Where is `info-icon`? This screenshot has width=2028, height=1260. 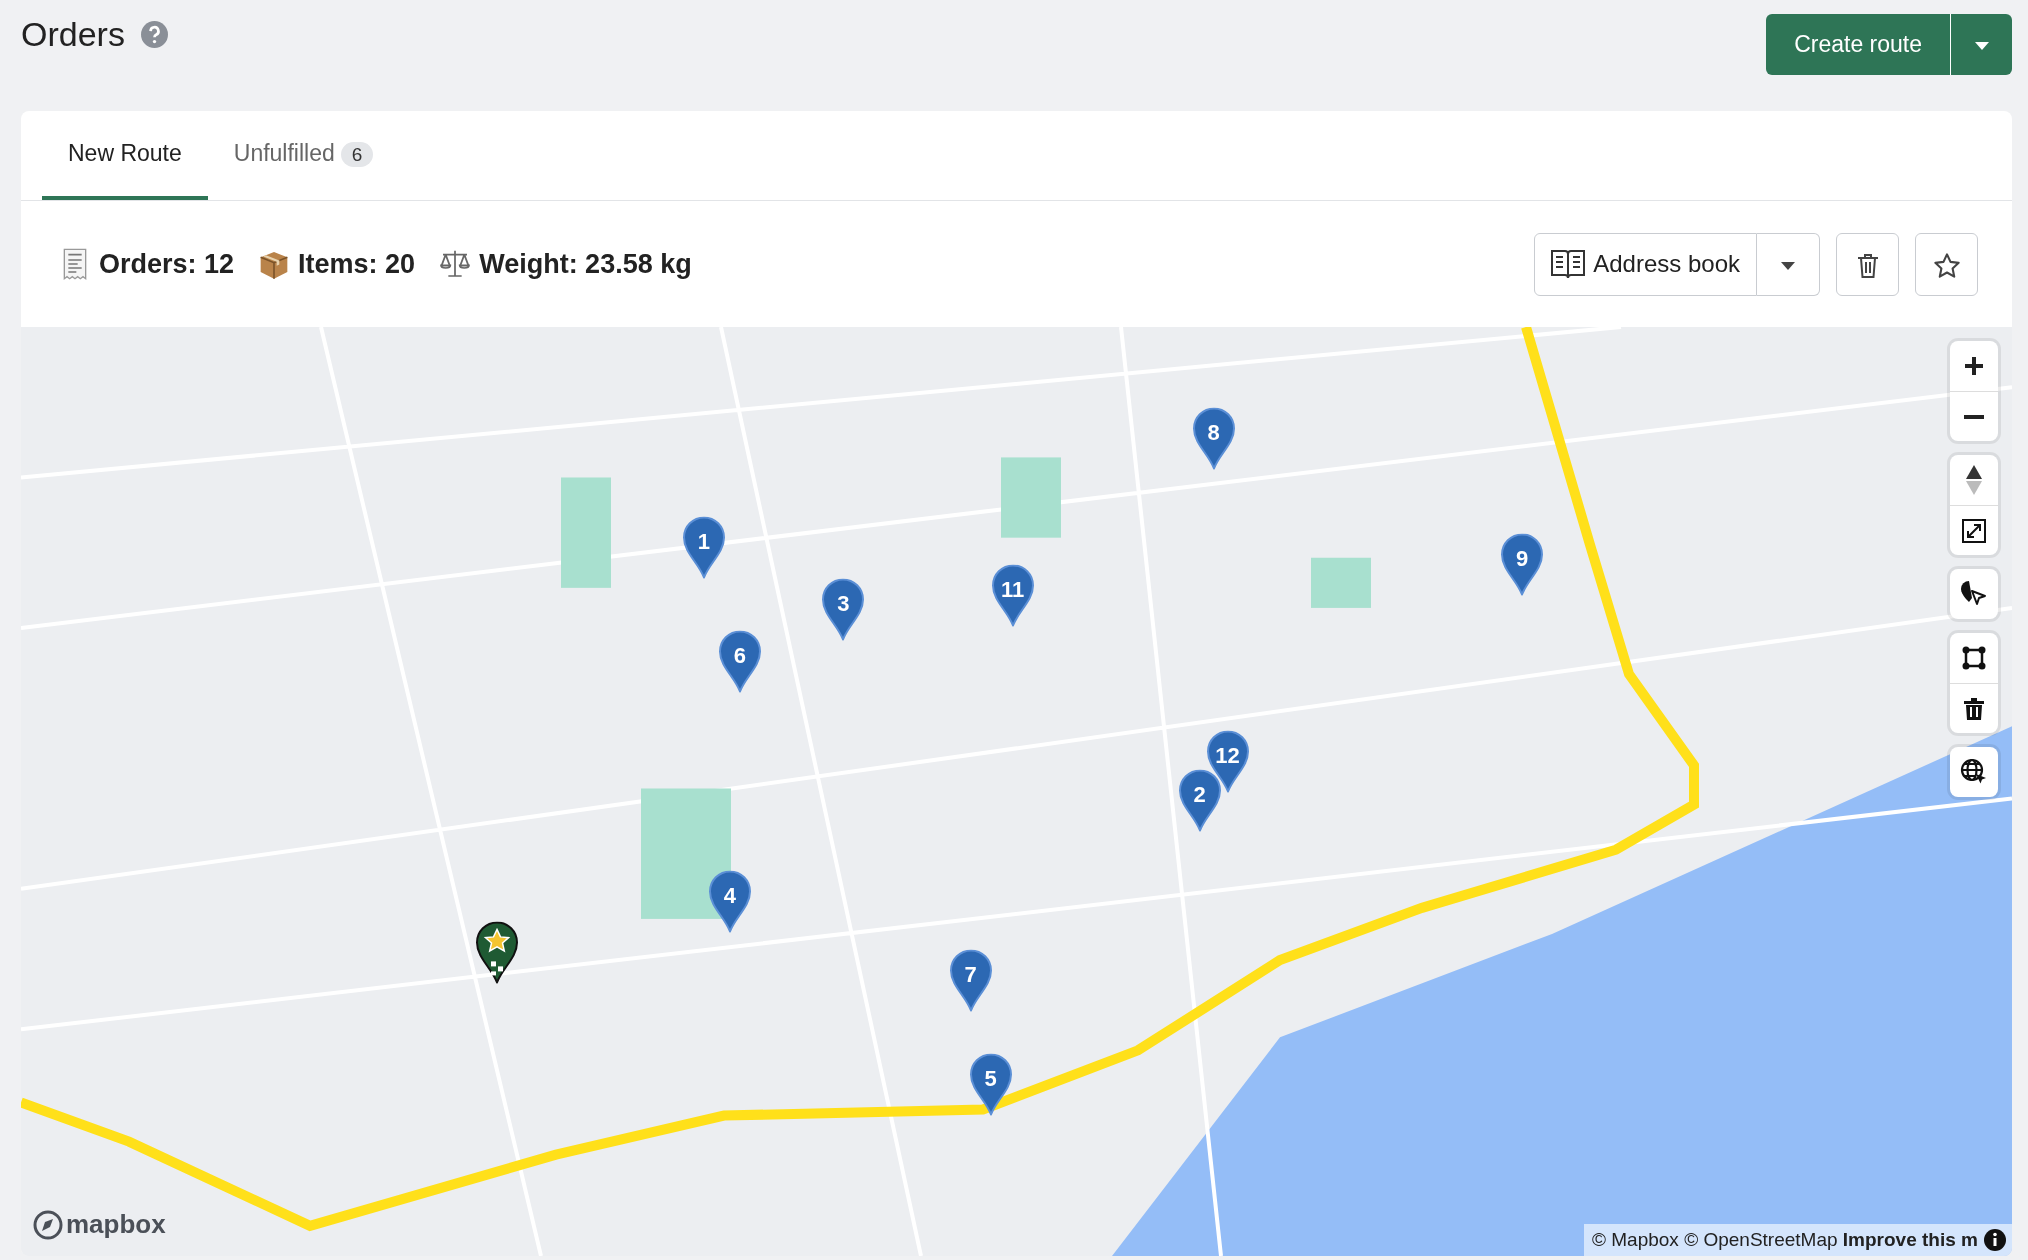 info-icon is located at coordinates (1995, 1240).